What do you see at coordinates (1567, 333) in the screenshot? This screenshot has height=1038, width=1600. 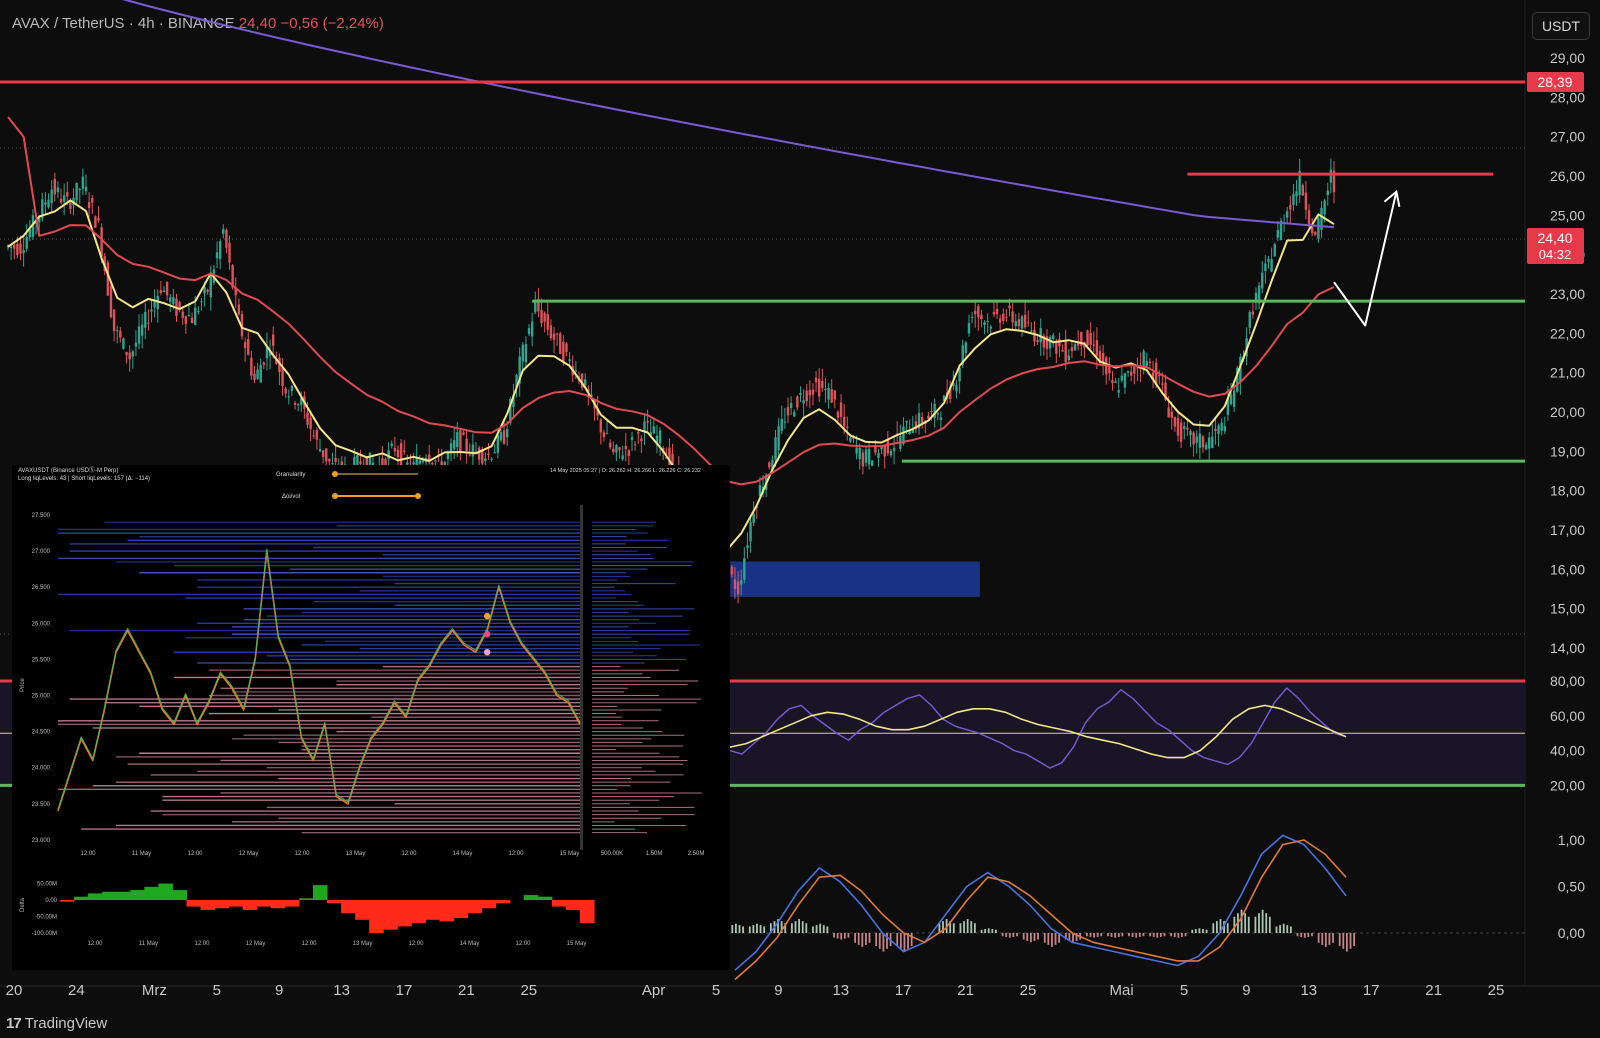 I see `price-tick-label: 22,00` at bounding box center [1567, 333].